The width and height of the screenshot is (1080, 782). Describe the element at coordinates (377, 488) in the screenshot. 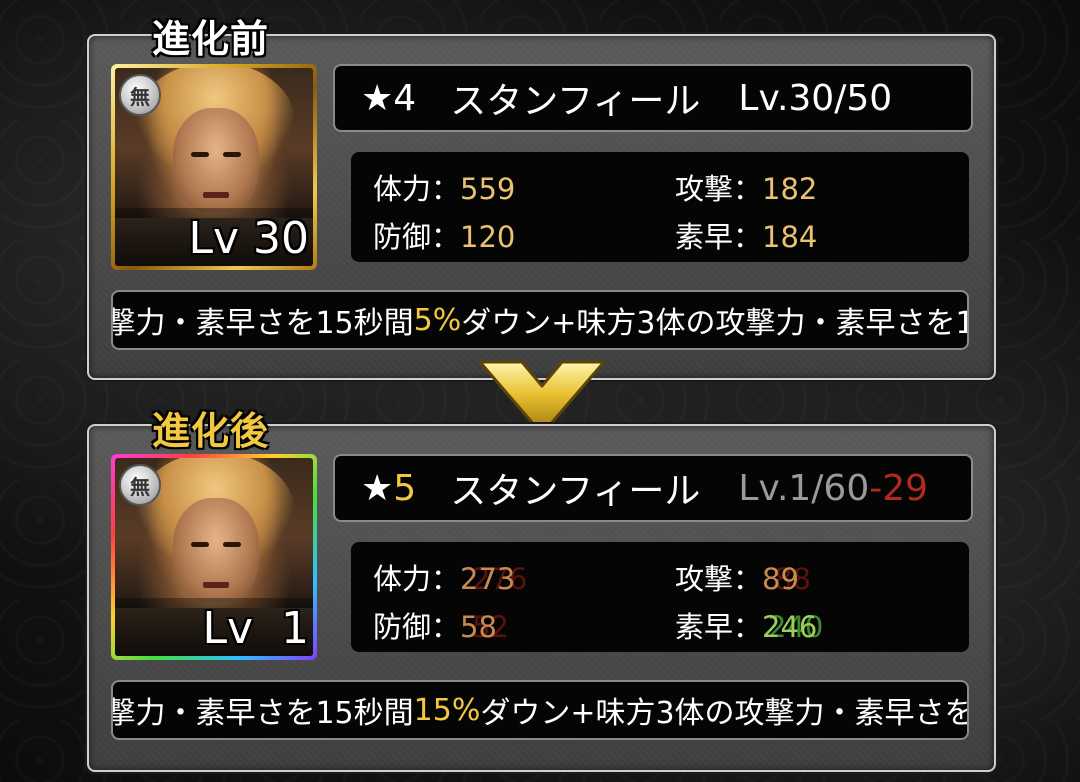

I see `star-symbol: ★` at that location.